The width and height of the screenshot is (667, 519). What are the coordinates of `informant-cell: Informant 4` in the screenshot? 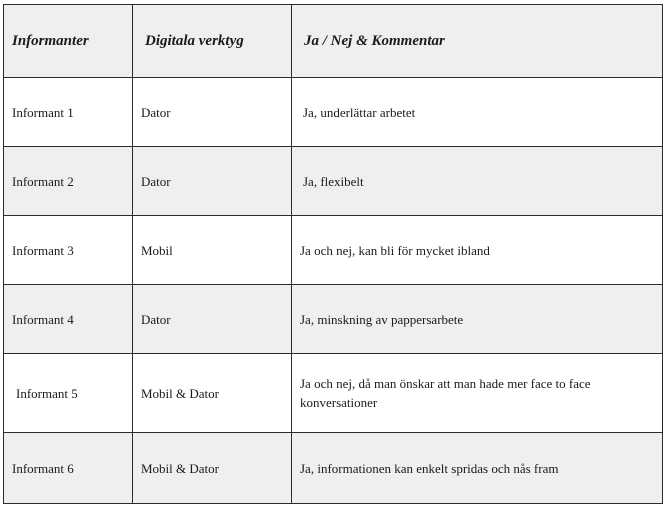 It's located at (68, 319).